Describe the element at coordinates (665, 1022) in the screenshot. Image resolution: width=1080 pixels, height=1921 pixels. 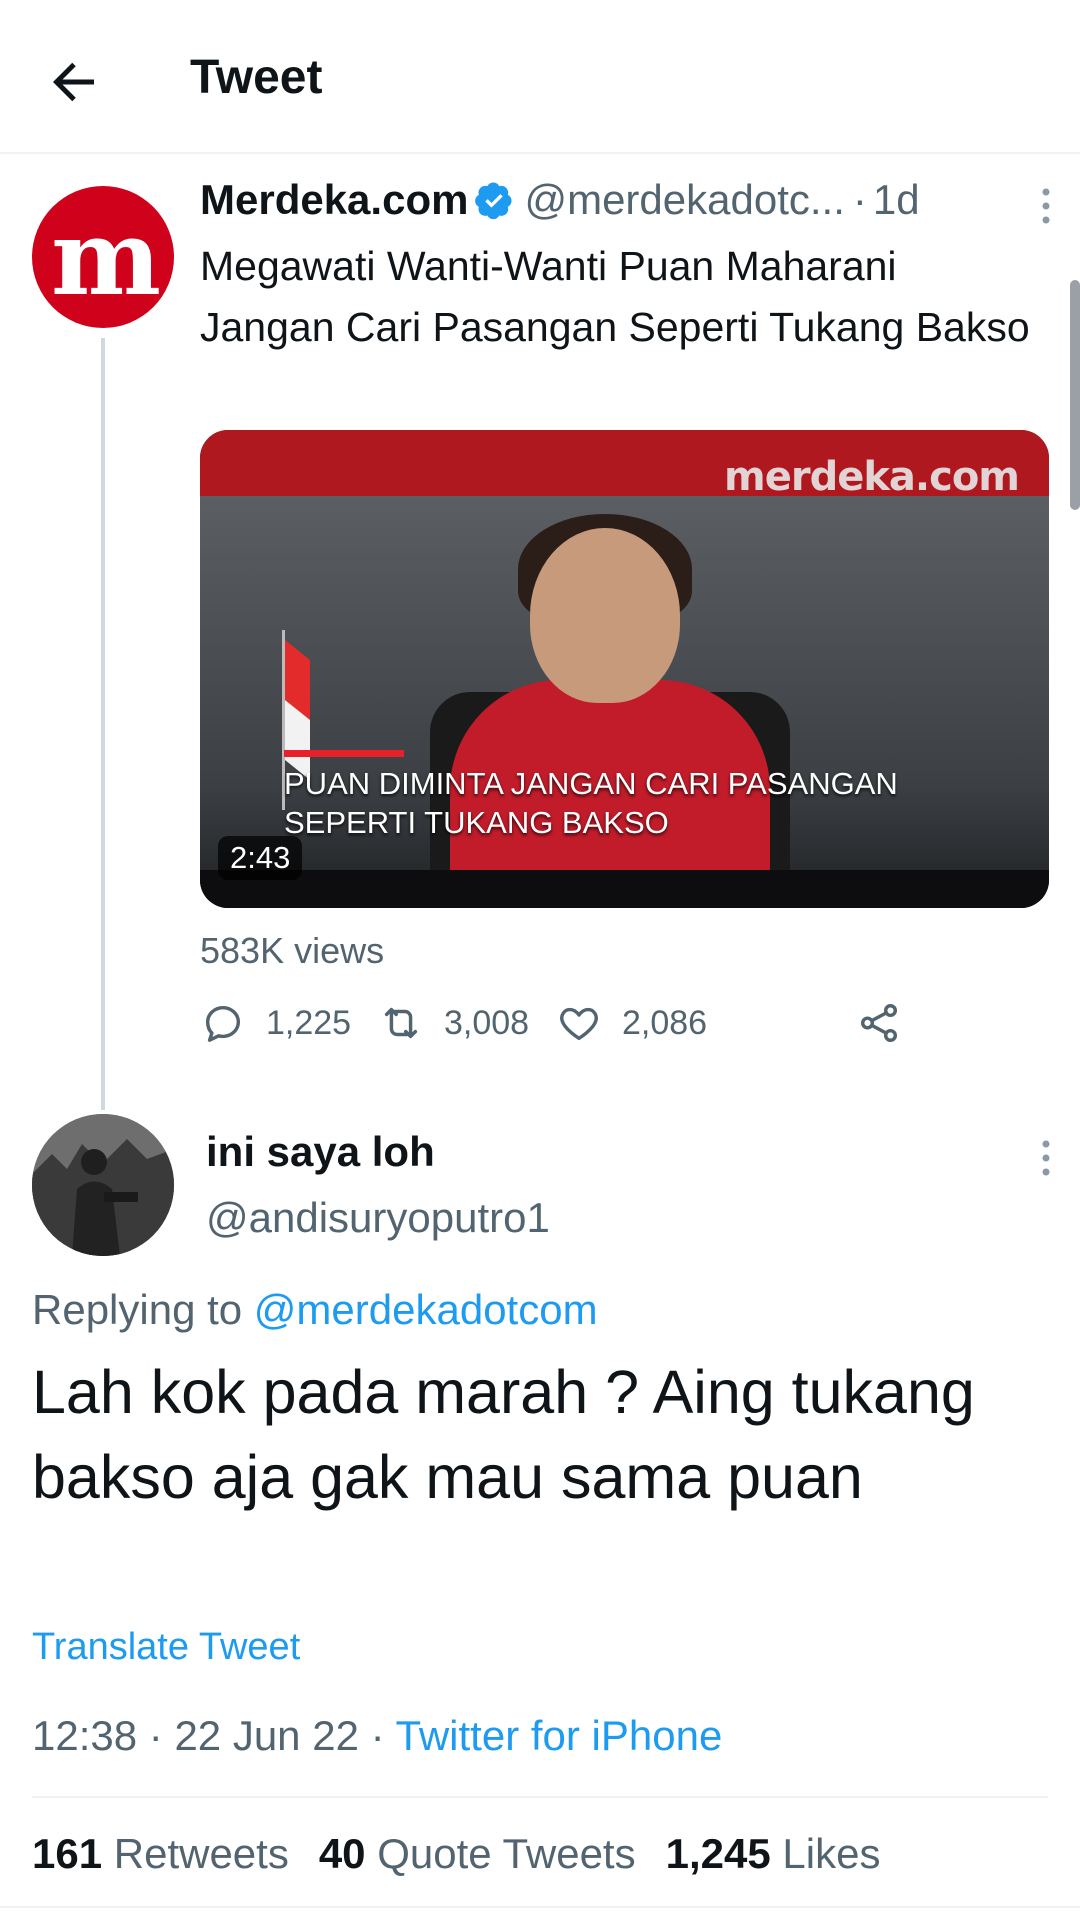
I see `like-count: 2,086` at that location.